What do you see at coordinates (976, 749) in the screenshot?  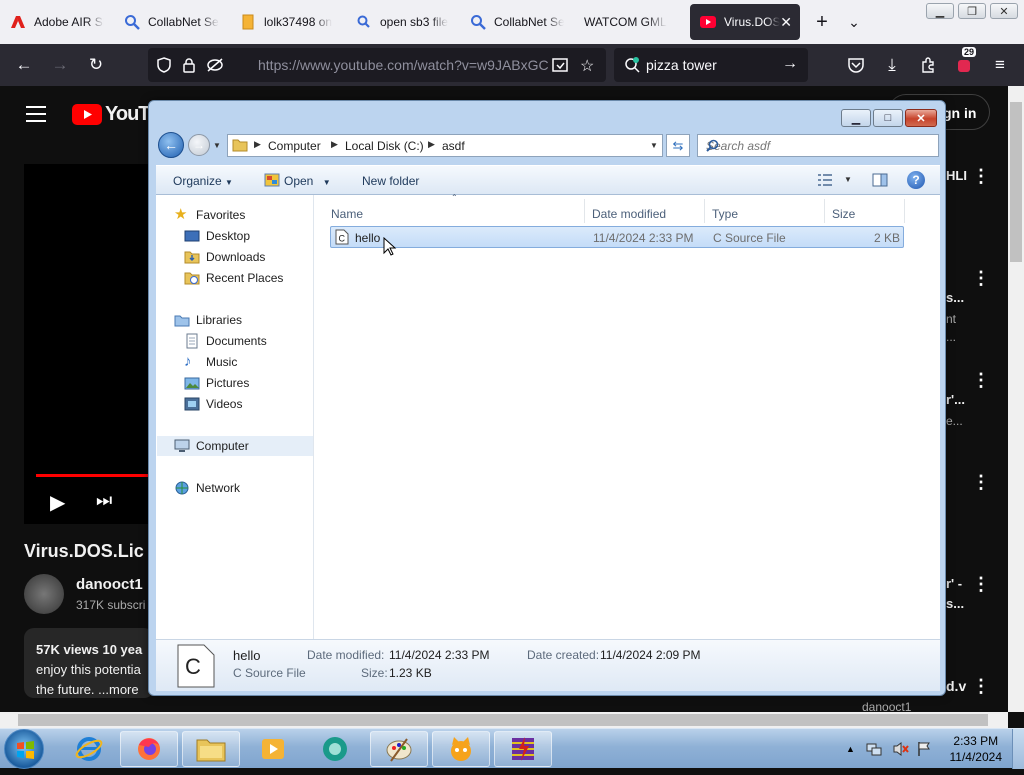 I see `clock: 2:33 PM 11/4/2024` at bounding box center [976, 749].